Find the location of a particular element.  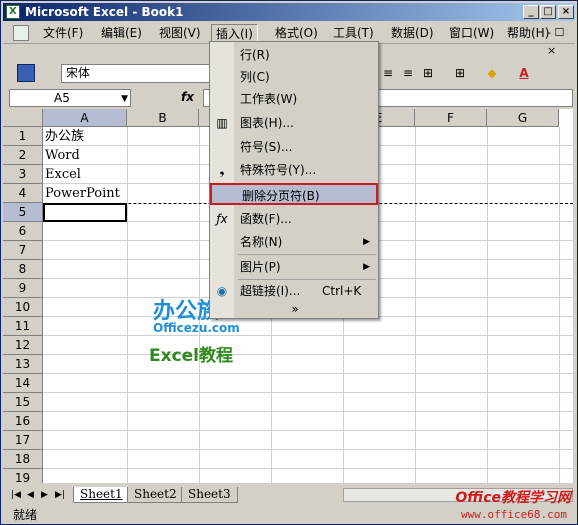

name-box: A5 ▼ is located at coordinates (70, 98).